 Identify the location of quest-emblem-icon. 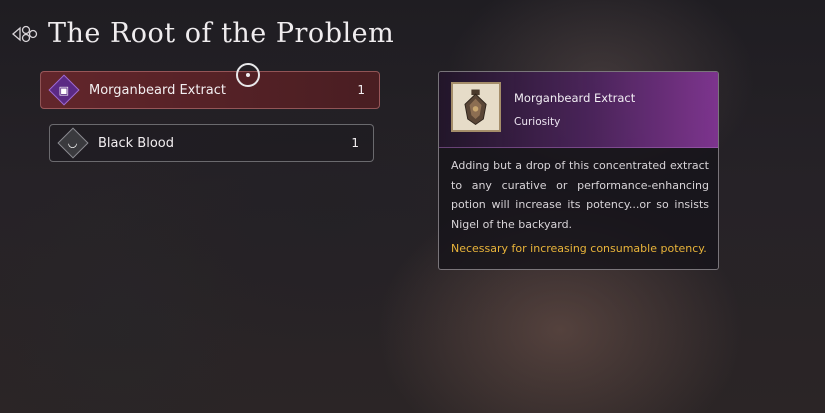
(25, 33).